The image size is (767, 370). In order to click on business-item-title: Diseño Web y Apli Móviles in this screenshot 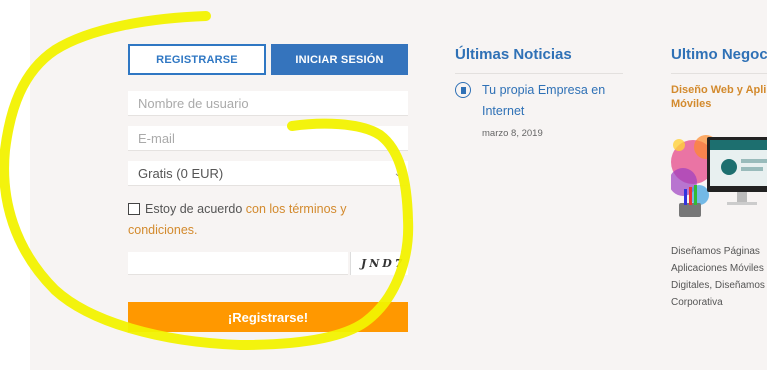, I will do `click(719, 97)`.